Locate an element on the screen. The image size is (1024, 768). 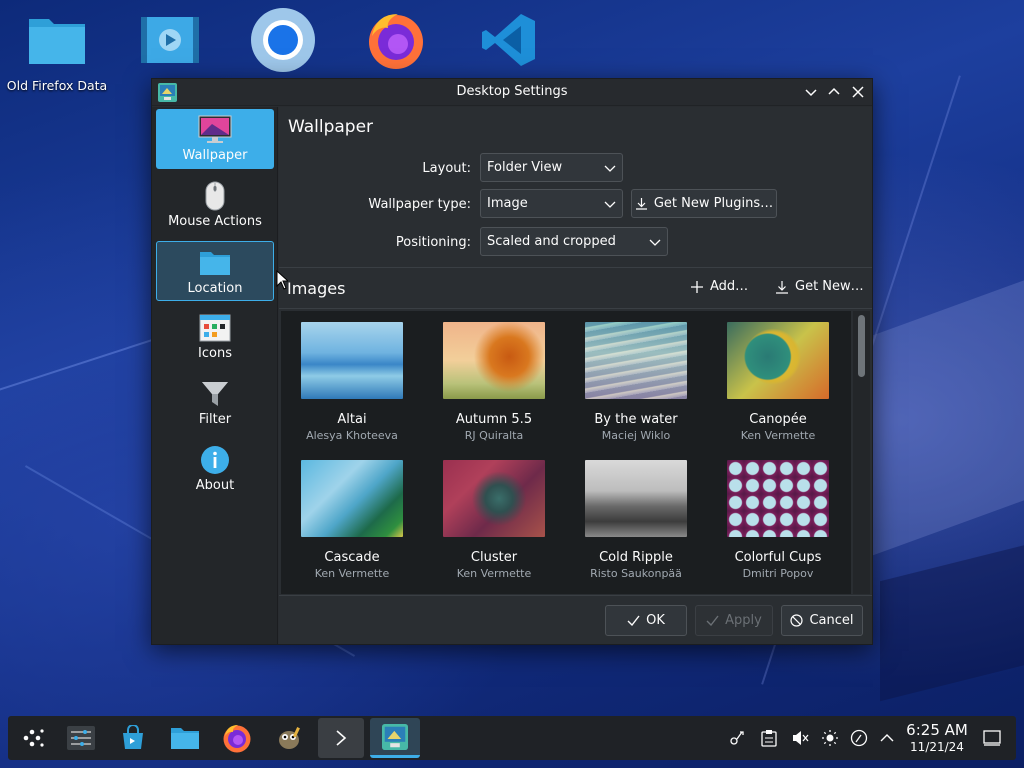
sidebar-item-label: Wallpaper is located at coordinates (215, 155).